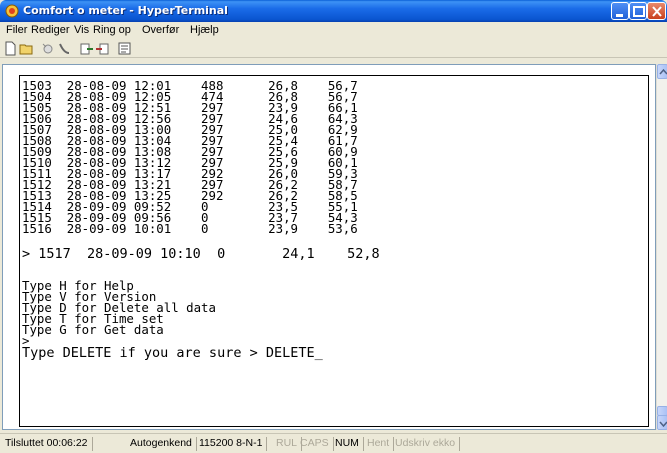  Describe the element at coordinates (112, 30) in the screenshot. I see `menu-call: Ring op` at that location.